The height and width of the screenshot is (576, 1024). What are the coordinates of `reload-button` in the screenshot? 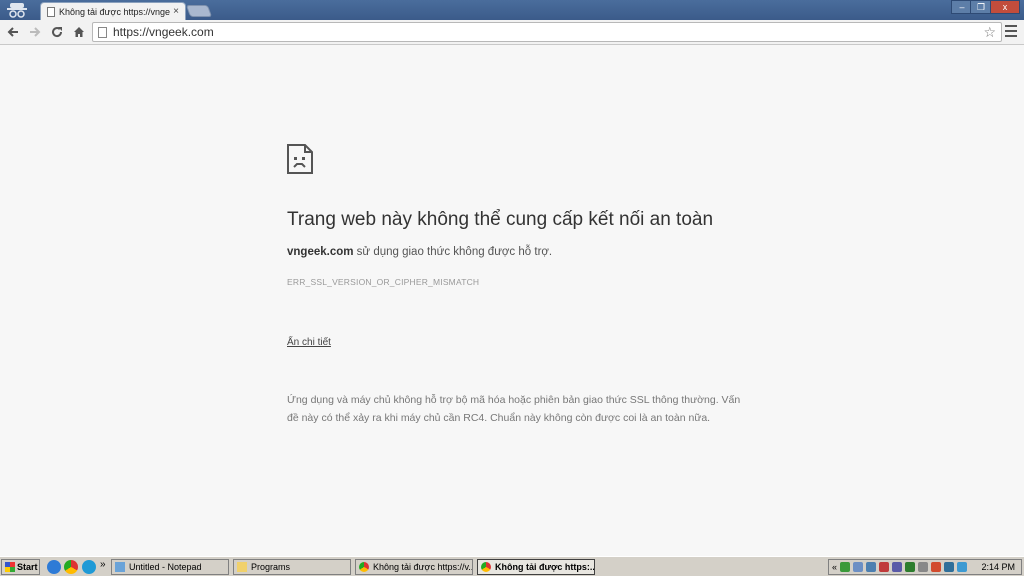 It's located at (57, 32).